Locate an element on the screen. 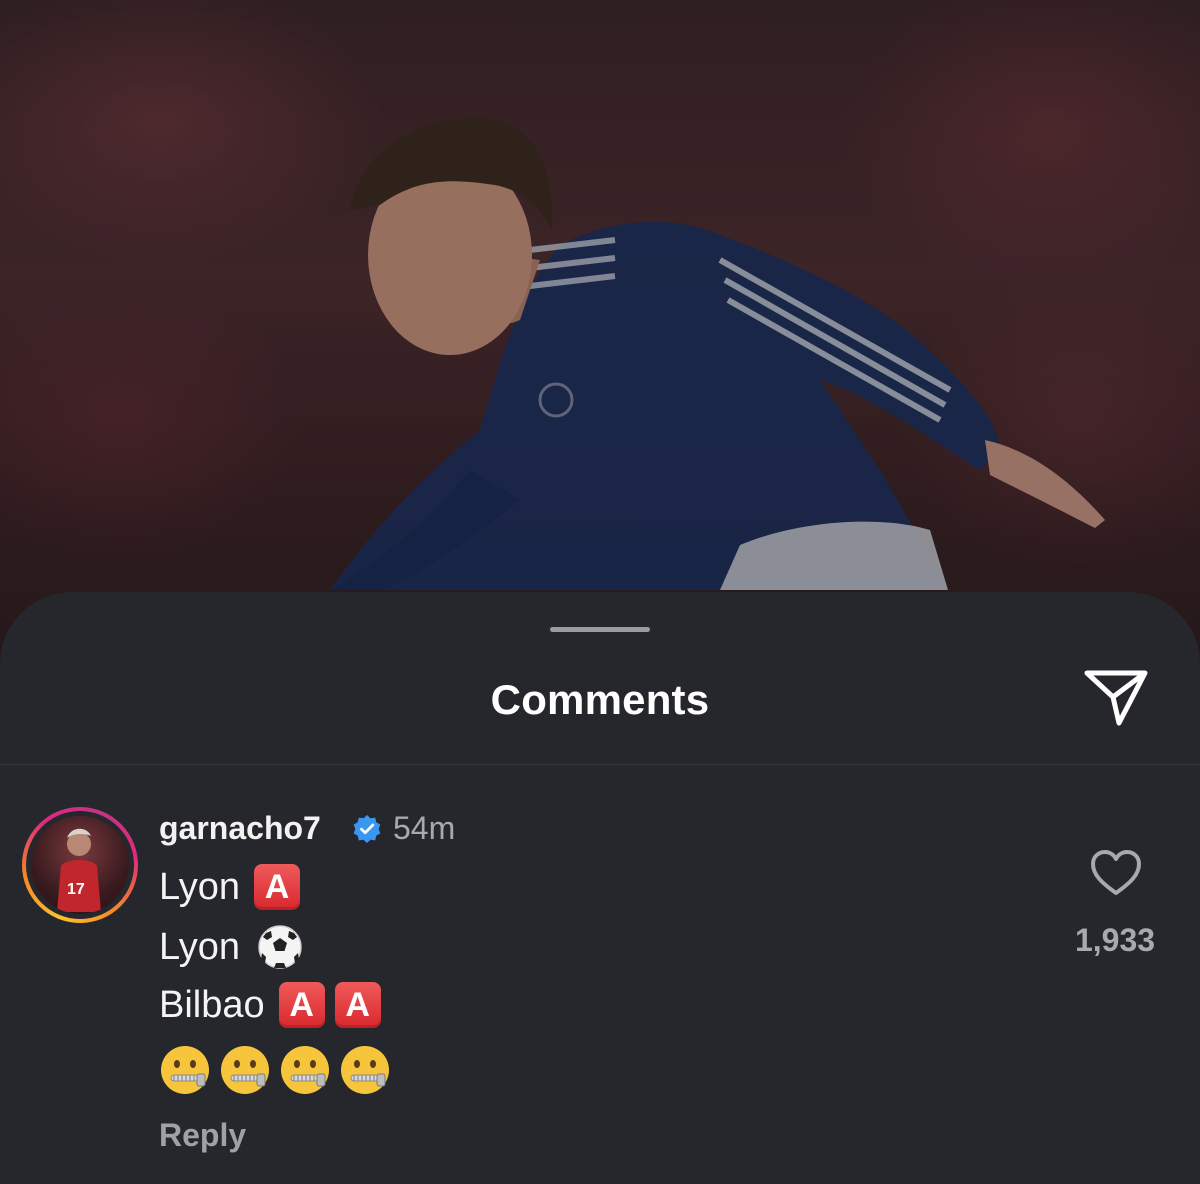  comment-username: garnacho7 is located at coordinates (240, 828).